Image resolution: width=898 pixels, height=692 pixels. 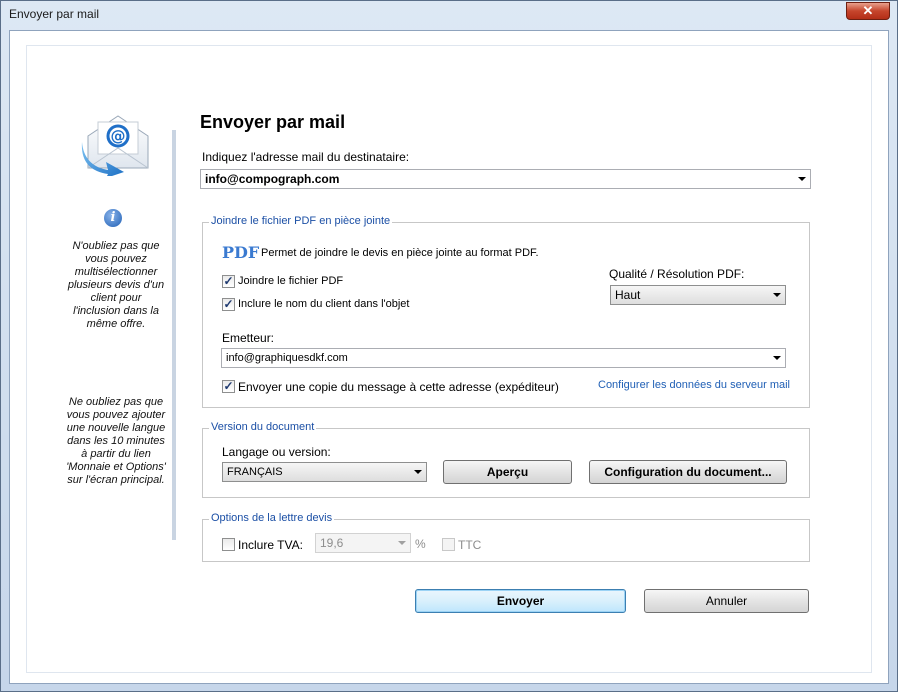 I want to click on sender-value: info@graphiquesdkf.com, so click(x=287, y=358).